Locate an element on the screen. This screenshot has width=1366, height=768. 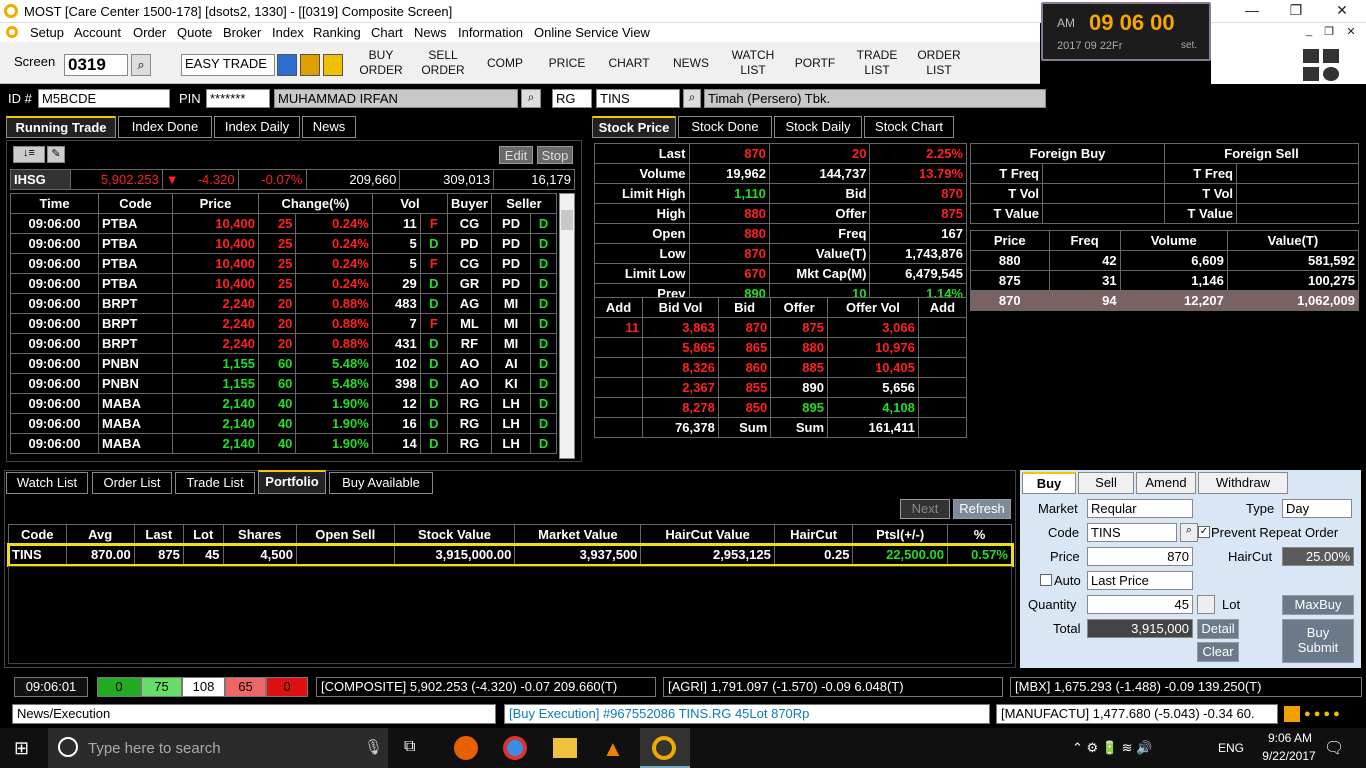
done-row: 880 42 6,609 581,592 is located at coordinates (1165, 260).